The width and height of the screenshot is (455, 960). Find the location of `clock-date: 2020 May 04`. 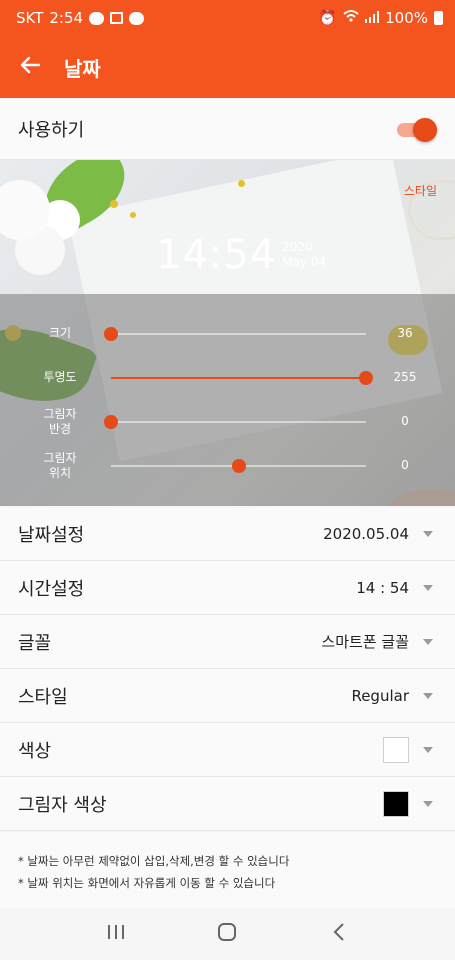

clock-date: 2020 May 04 is located at coordinates (304, 255).